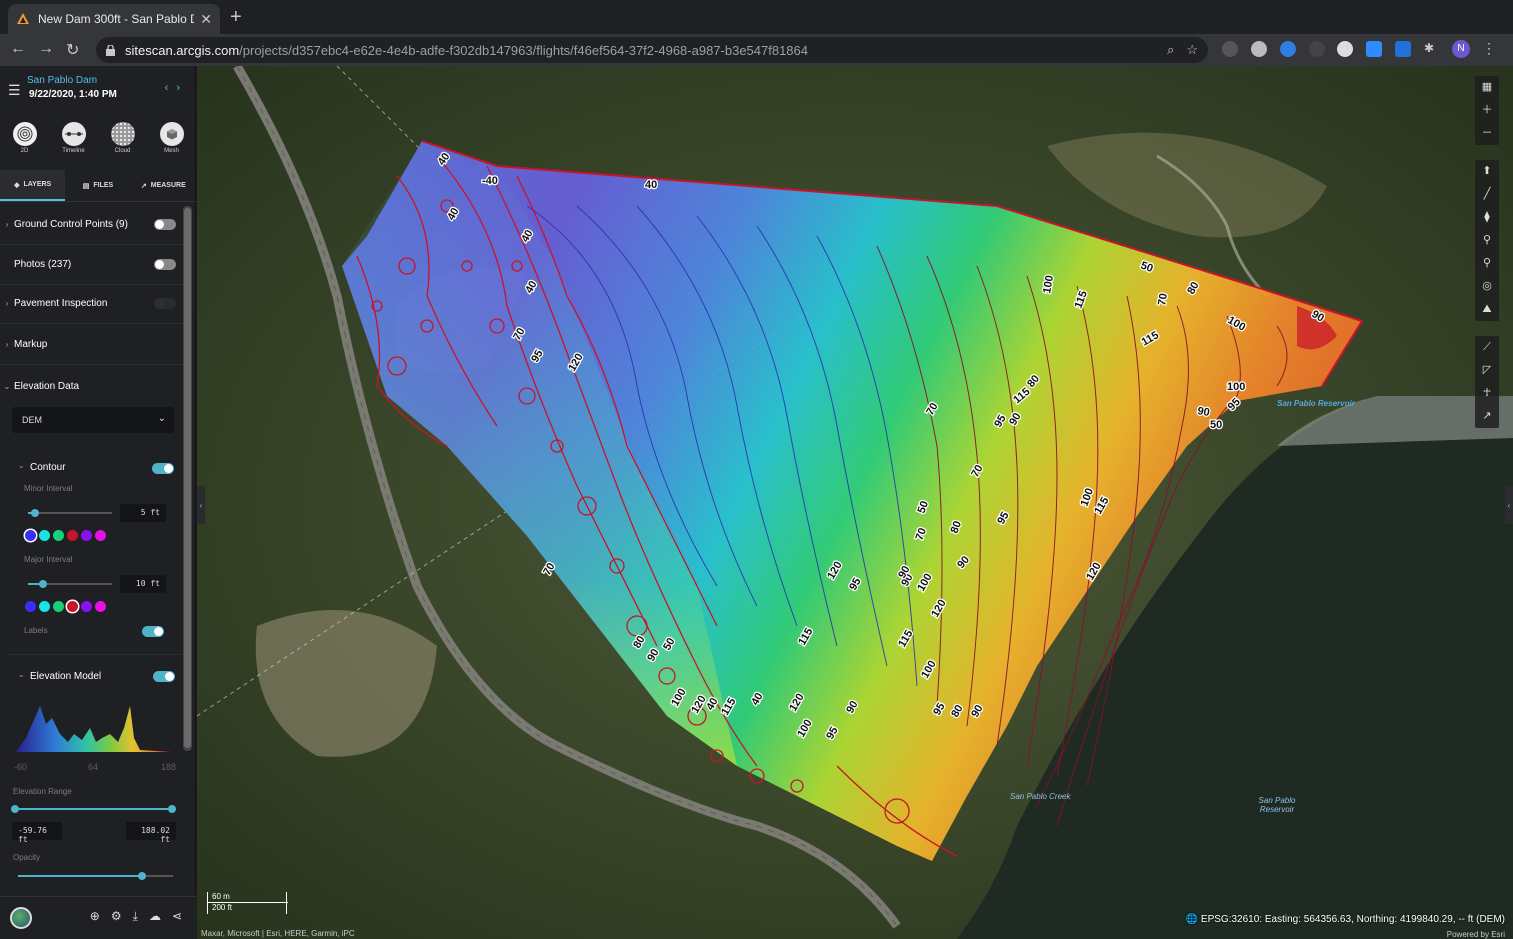 The height and width of the screenshot is (939, 1513). Describe the element at coordinates (122, 141) in the screenshot. I see `view-cloud-button: Cloud` at that location.